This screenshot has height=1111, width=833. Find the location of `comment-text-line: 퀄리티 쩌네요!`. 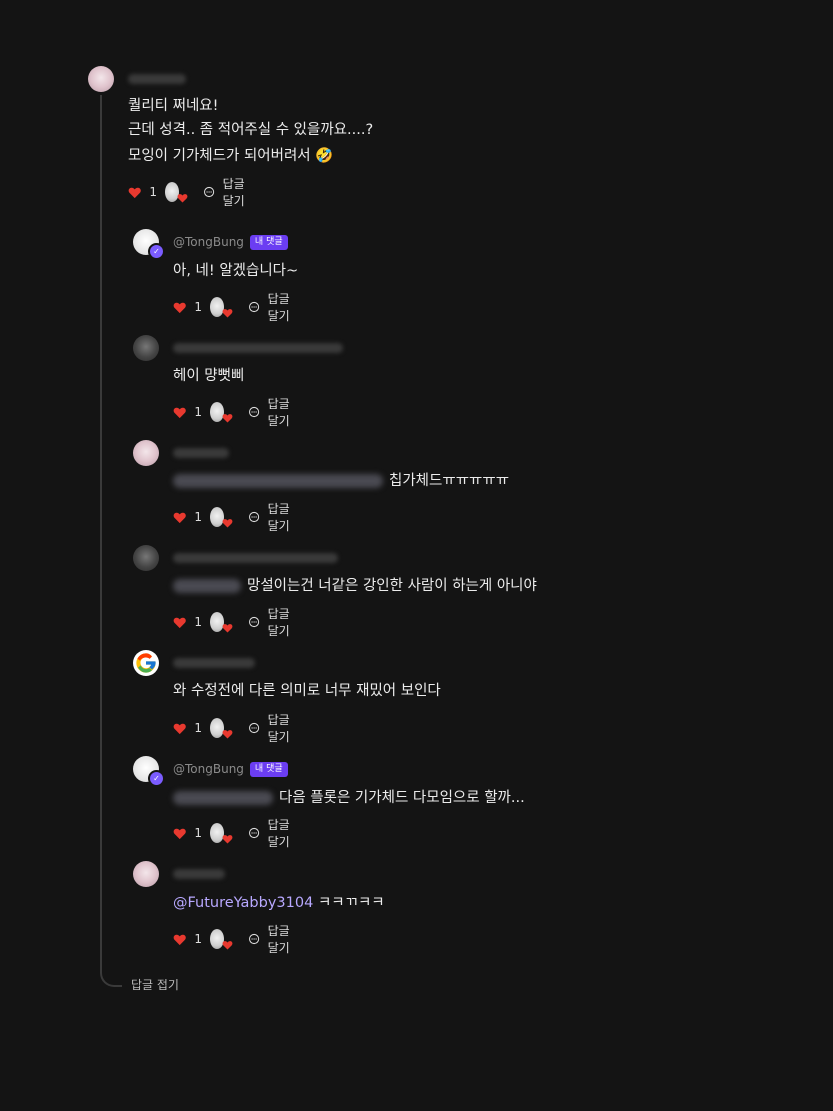

comment-text-line: 퀄리티 쩌네요! is located at coordinates (173, 106).